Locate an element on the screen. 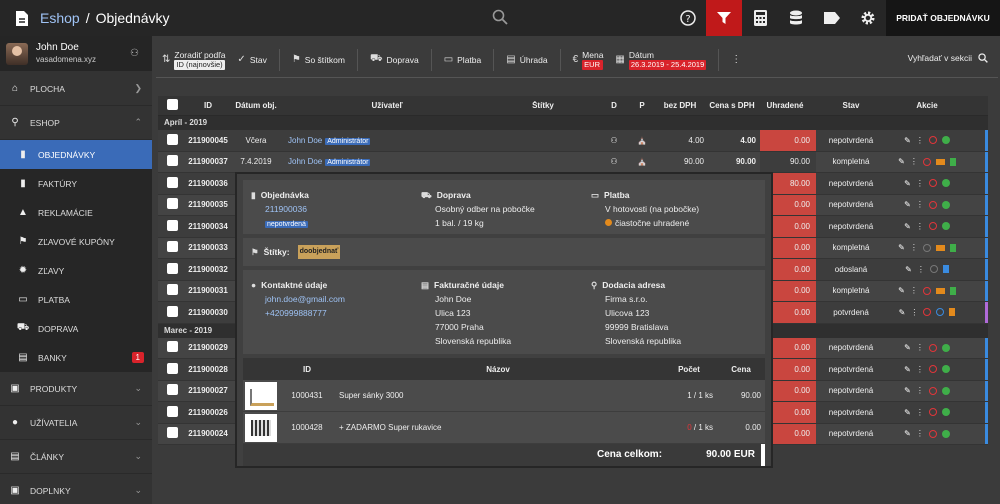 This screenshot has width=1000, height=504. payment-filter: ▭ Platba is located at coordinates (463, 59).